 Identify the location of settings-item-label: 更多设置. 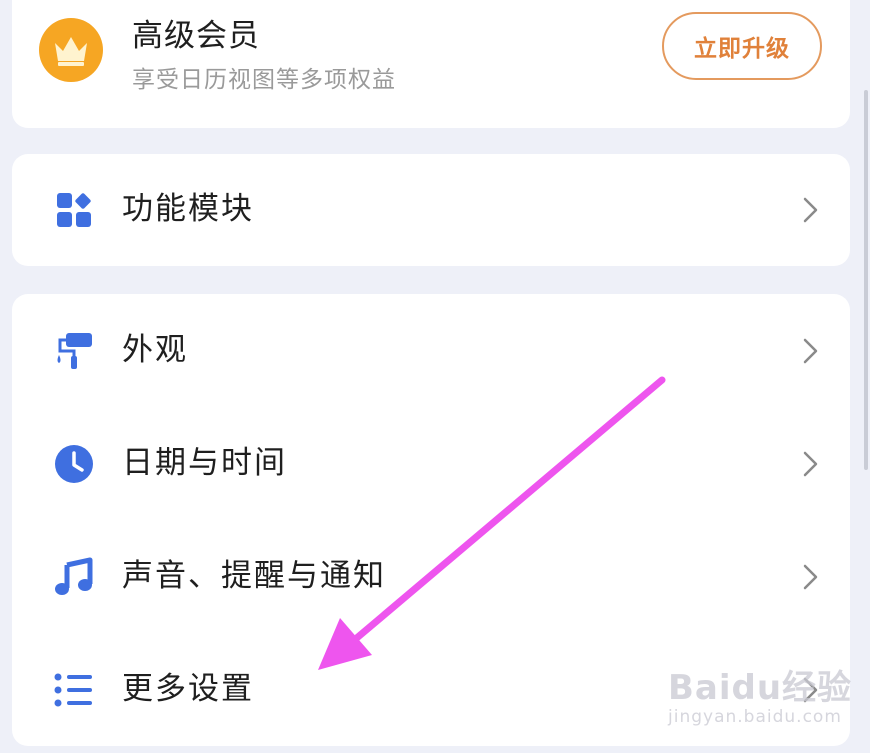
(188, 689).